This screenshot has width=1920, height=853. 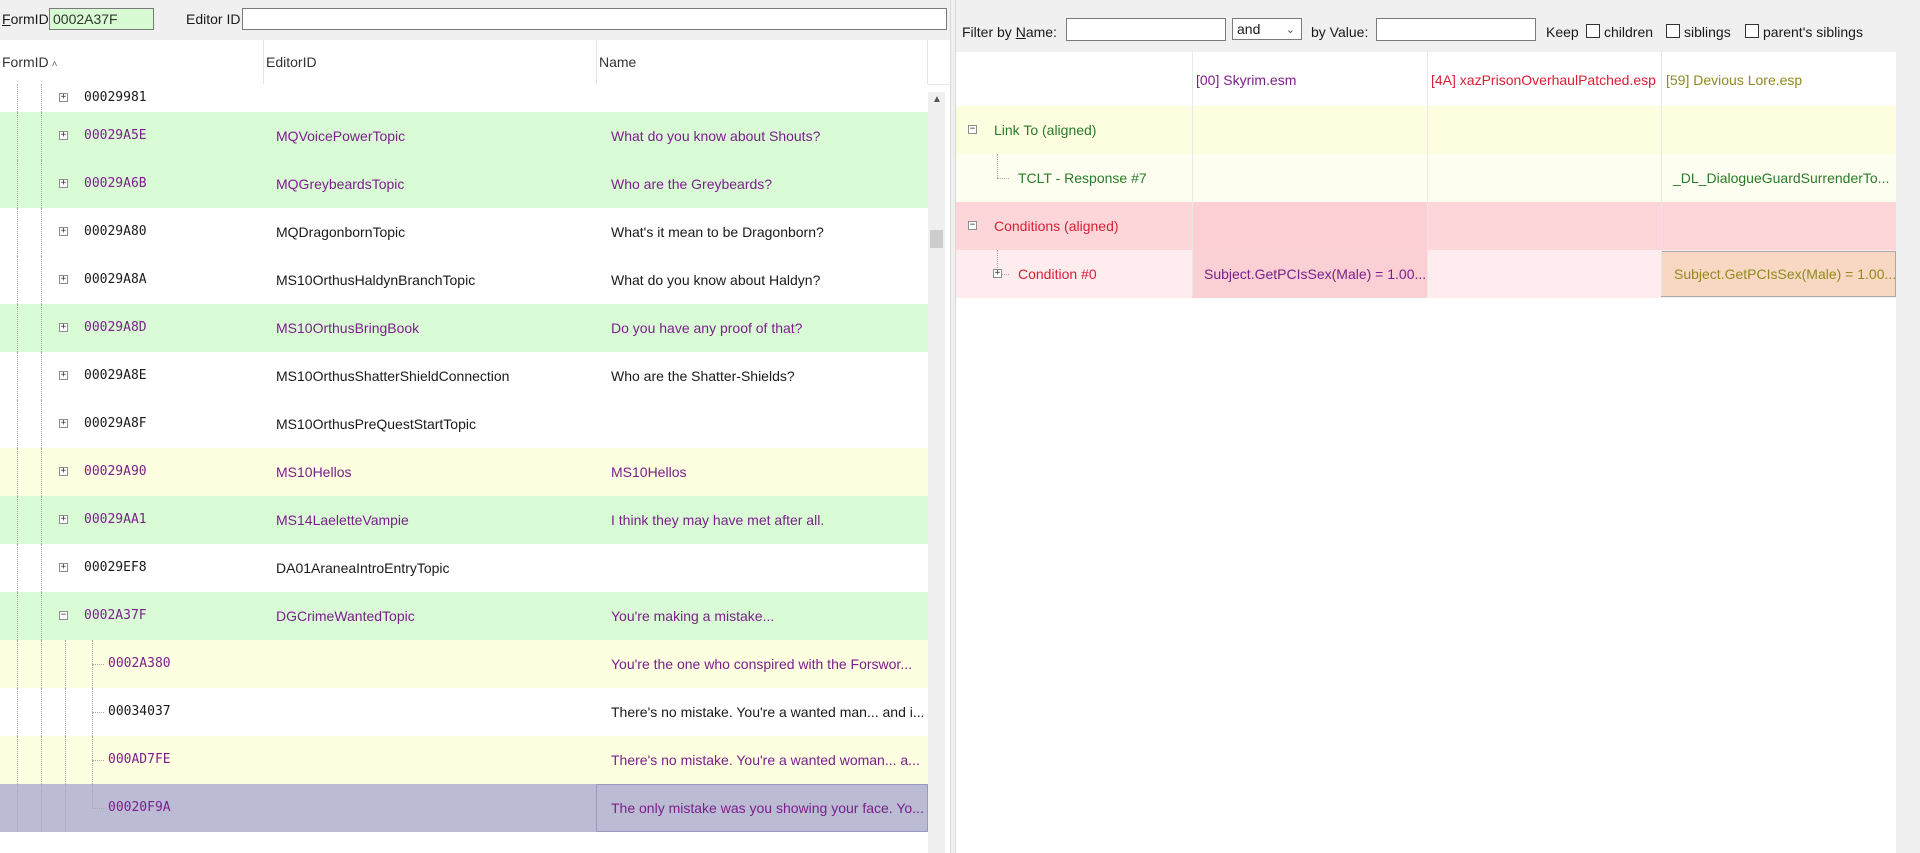 I want to click on table-row: +00029A90 MS10Hellos MS10Hellos, so click(x=464, y=472).